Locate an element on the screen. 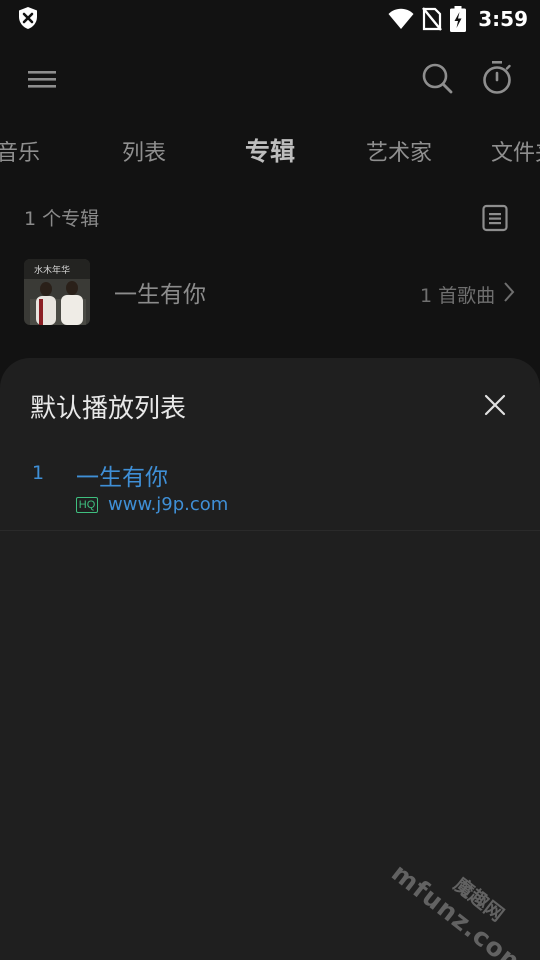 This screenshot has height=960, width=540. album-count-row: 1 个专辑 is located at coordinates (270, 218).